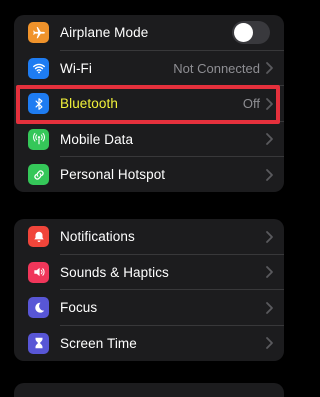 The width and height of the screenshot is (320, 397). I want to click on wifi-status: Not Connected, so click(216, 68).